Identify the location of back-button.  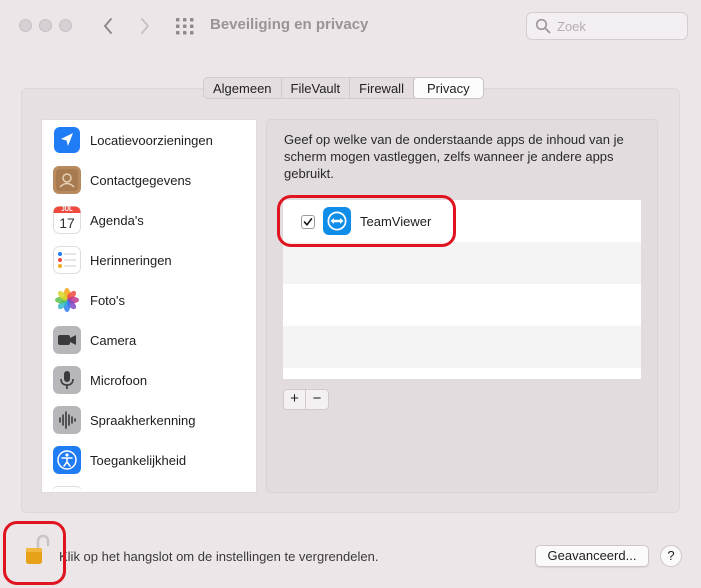
(108, 26).